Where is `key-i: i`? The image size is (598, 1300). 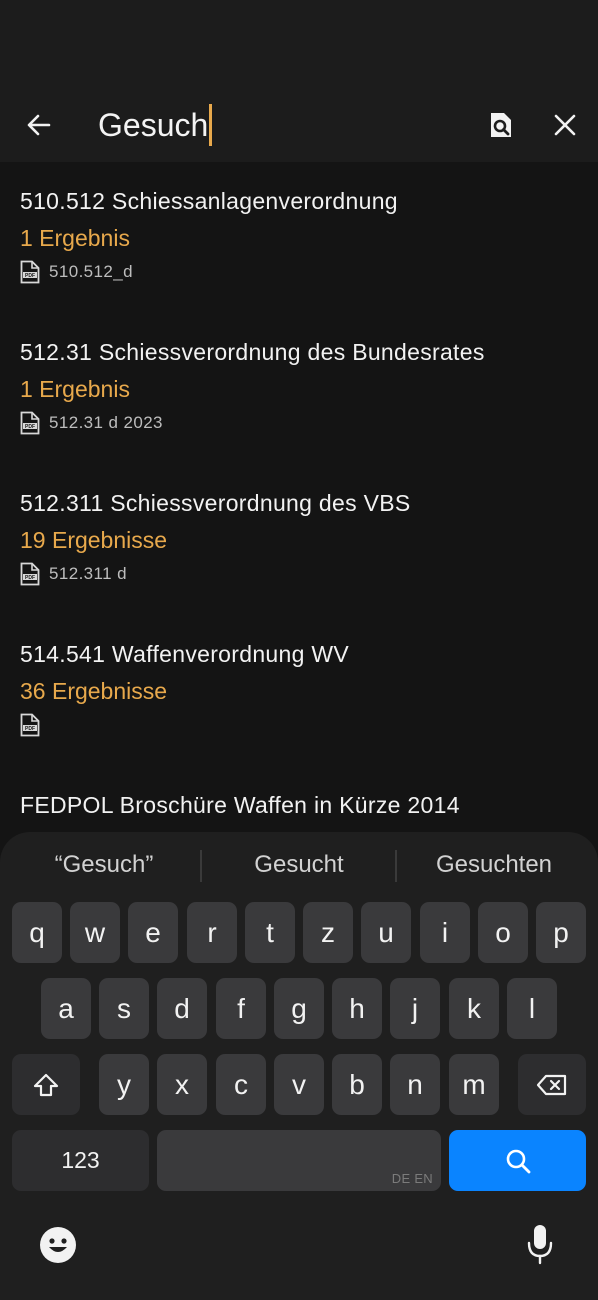
key-i: i is located at coordinates (445, 932).